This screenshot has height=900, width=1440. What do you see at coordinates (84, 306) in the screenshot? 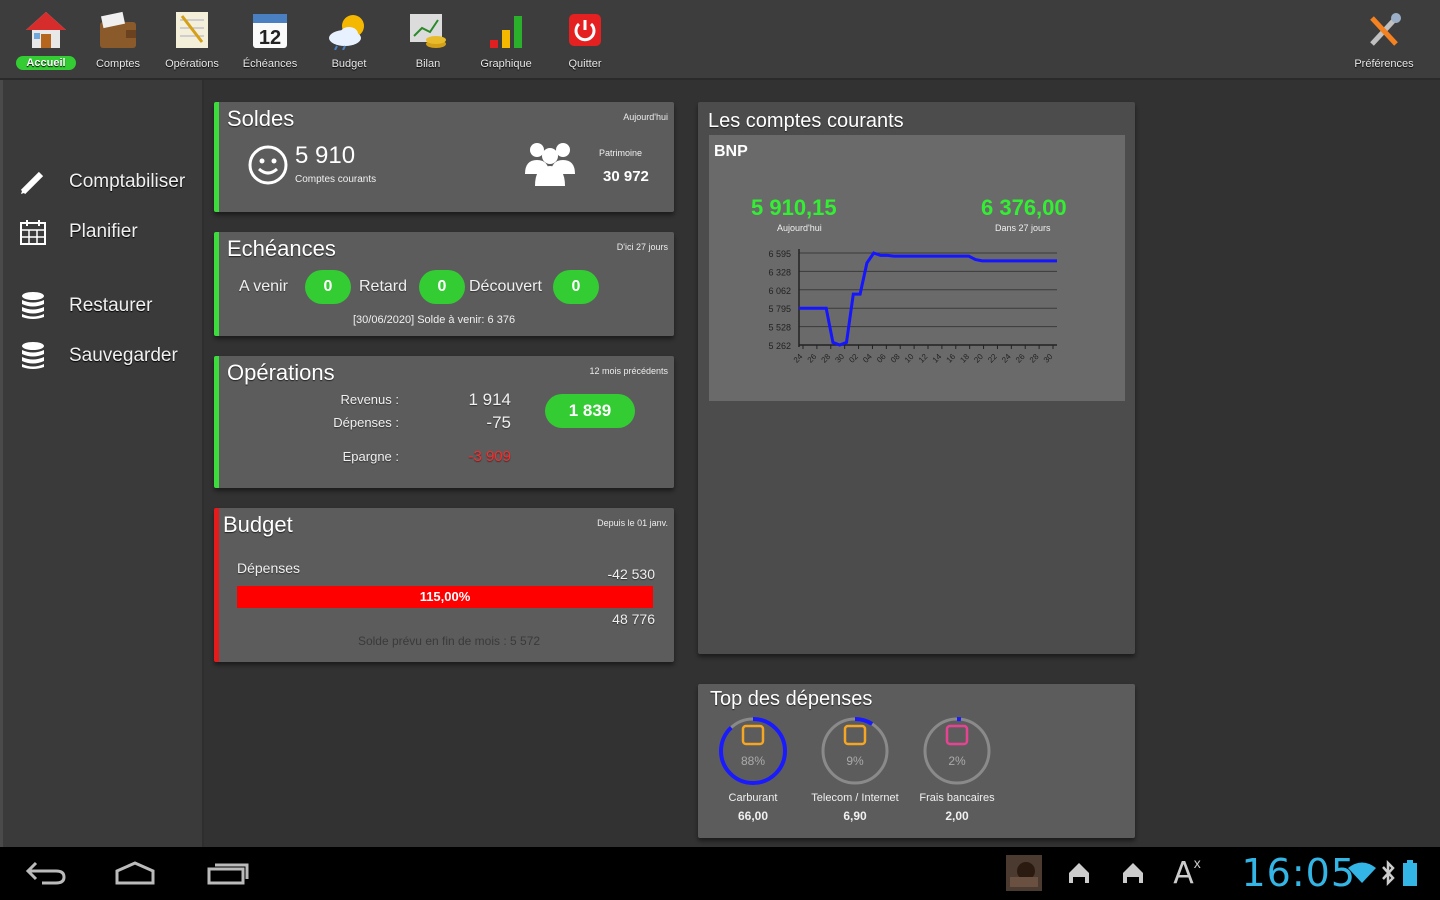
I see `sidebar-item-restaurer: Restaurer` at bounding box center [84, 306].